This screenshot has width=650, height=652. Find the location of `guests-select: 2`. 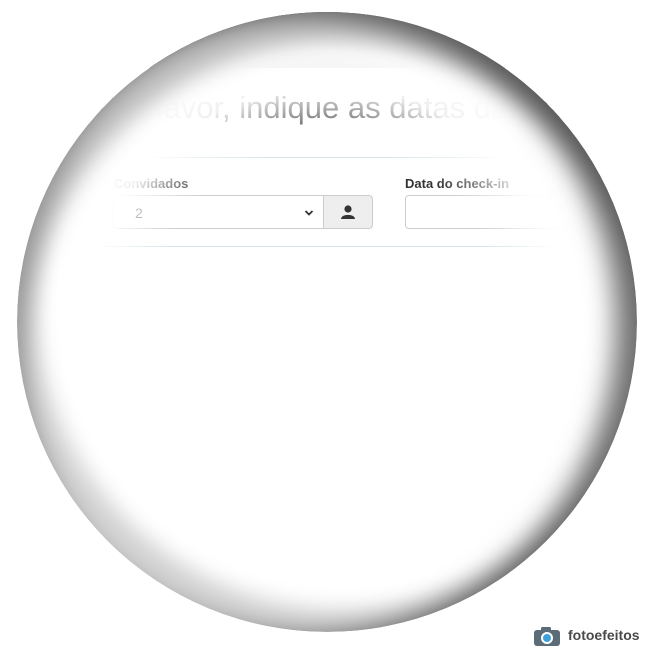

guests-select: 2 is located at coordinates (218, 212).